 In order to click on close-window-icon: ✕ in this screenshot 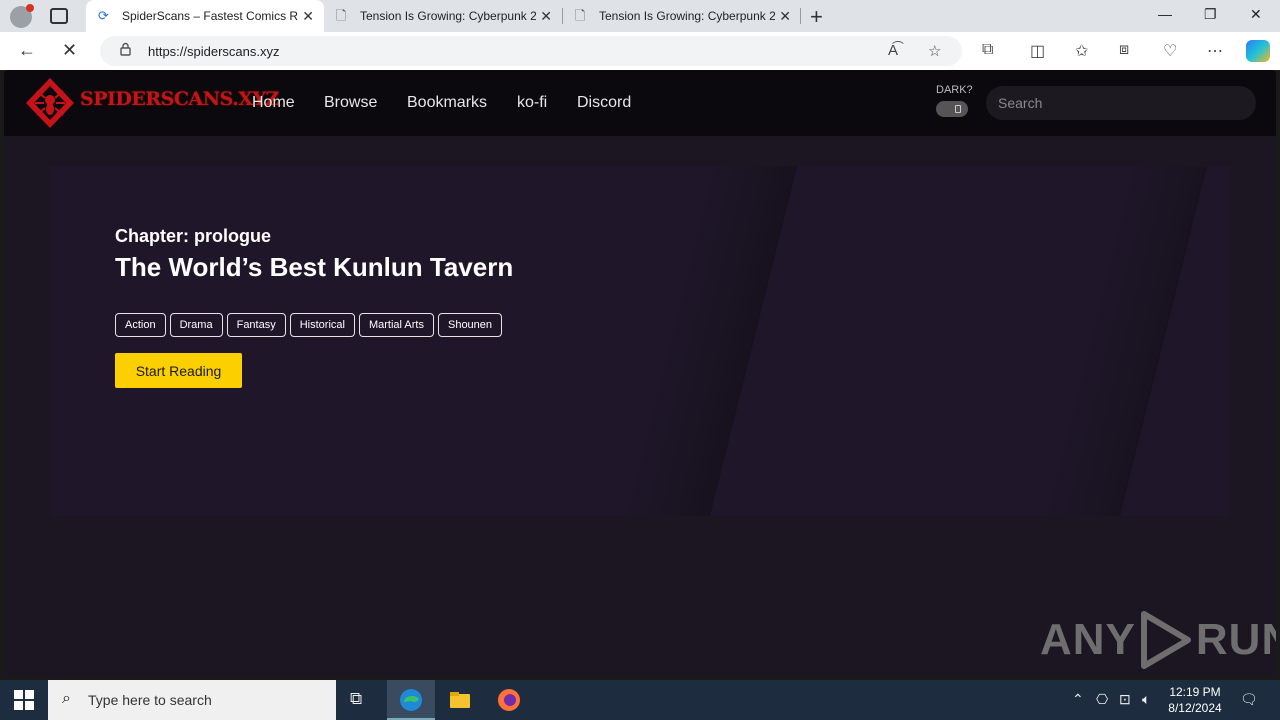, I will do `click(1256, 14)`.